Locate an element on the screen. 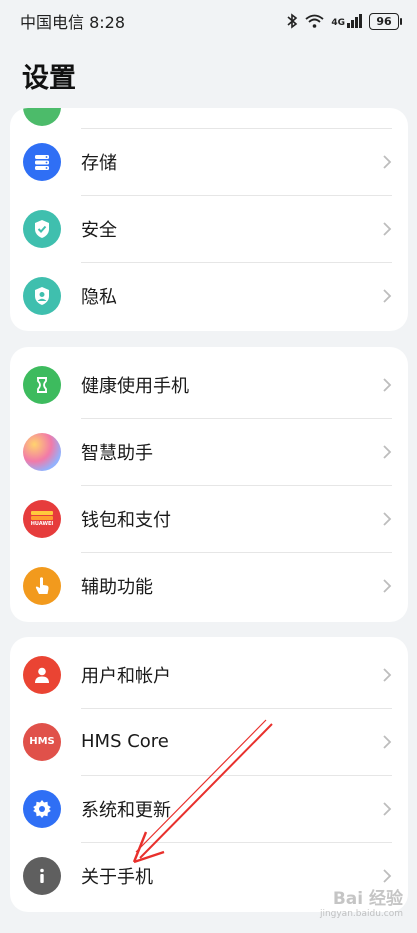  watermark-logo: Bai 经验 jingyan.baidu.com is located at coordinates (361, 905).